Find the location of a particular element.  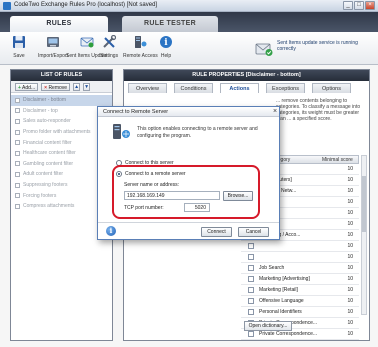

table-row: Offensive Language 10 is located at coordinates (300, 301).